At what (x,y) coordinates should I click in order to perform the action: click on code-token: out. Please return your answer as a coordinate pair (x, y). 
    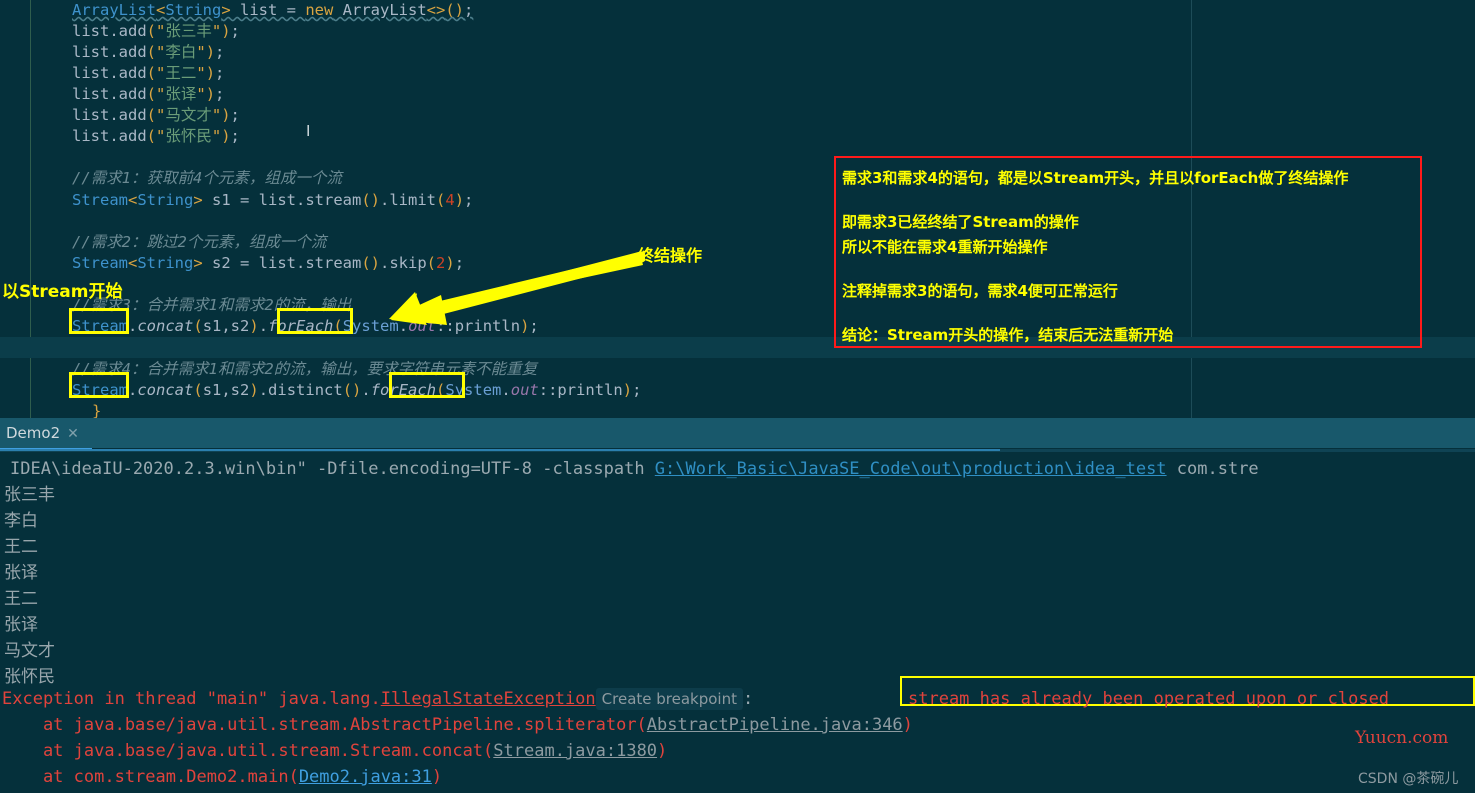
    Looking at the image, I should click on (524, 390).